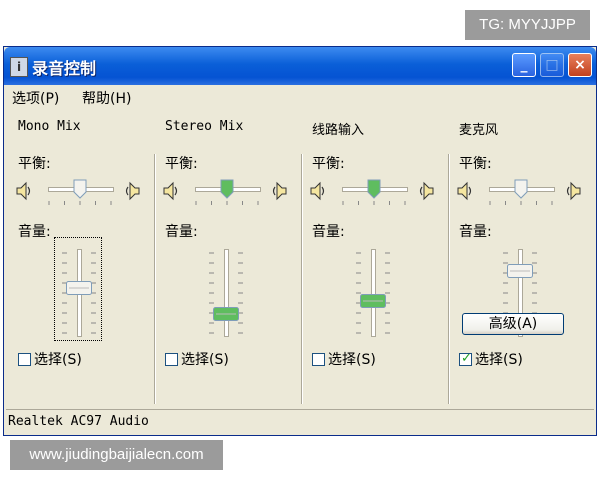 The height and width of the screenshot is (480, 600). I want to click on menu-help: 帮助(H), so click(106, 98).